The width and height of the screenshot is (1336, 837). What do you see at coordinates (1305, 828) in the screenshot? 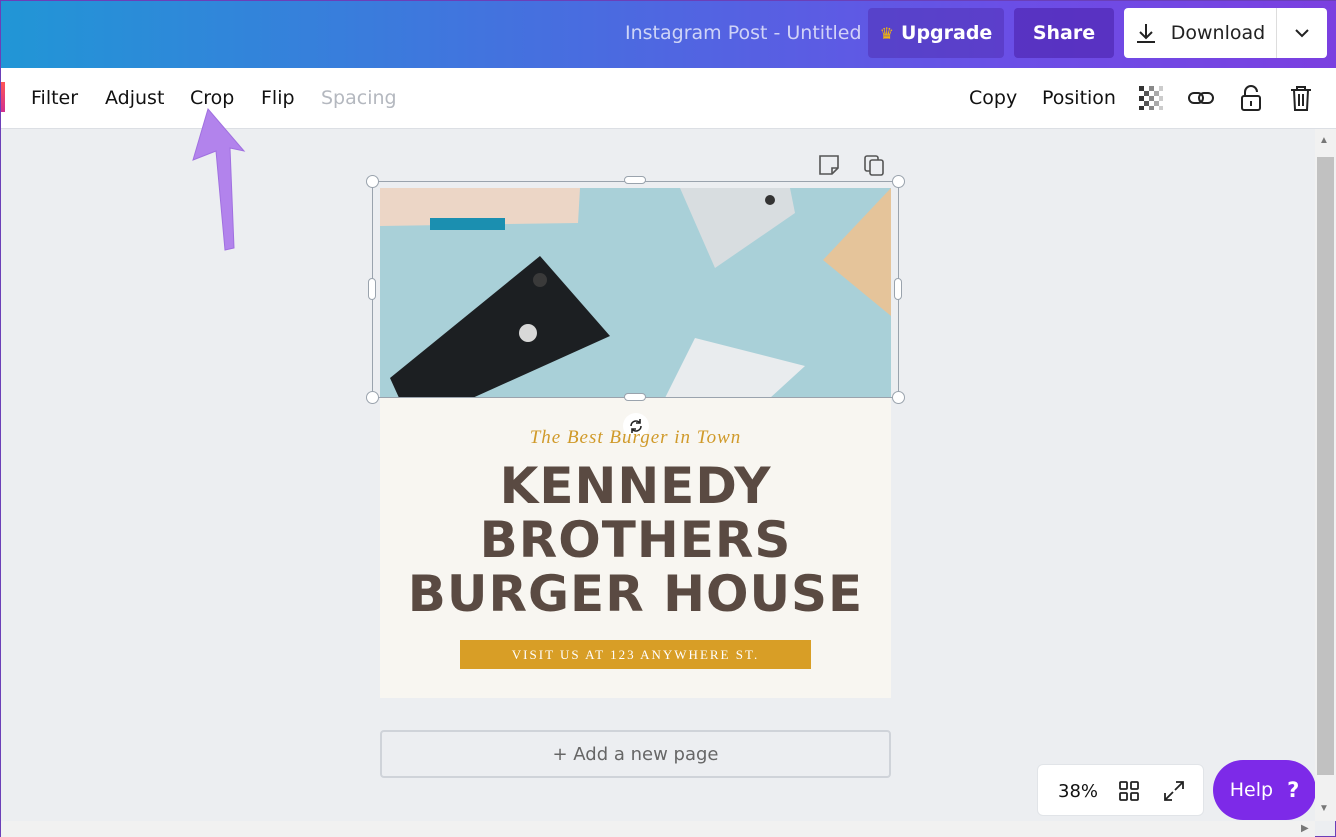
I see `scroll-right-arrow: ▶` at bounding box center [1305, 828].